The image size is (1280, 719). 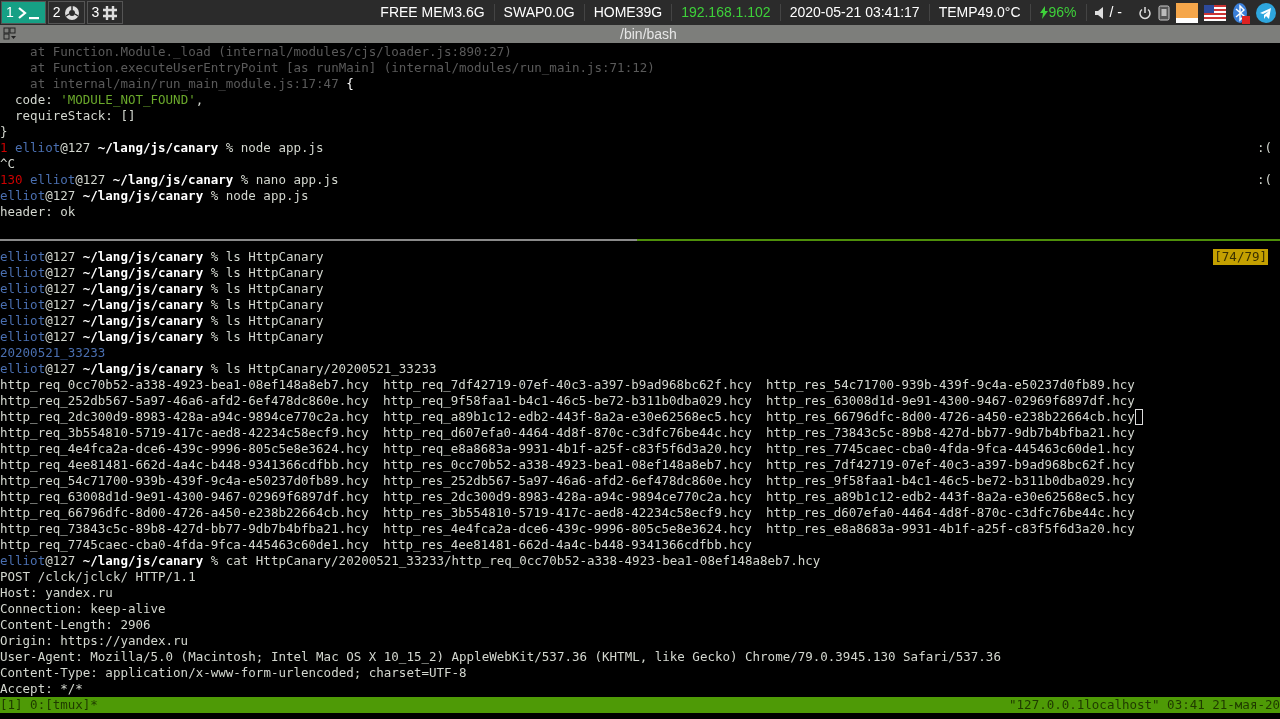 What do you see at coordinates (432, 12) in the screenshot?
I see `status-indicator: FREE MEM3.6G` at bounding box center [432, 12].